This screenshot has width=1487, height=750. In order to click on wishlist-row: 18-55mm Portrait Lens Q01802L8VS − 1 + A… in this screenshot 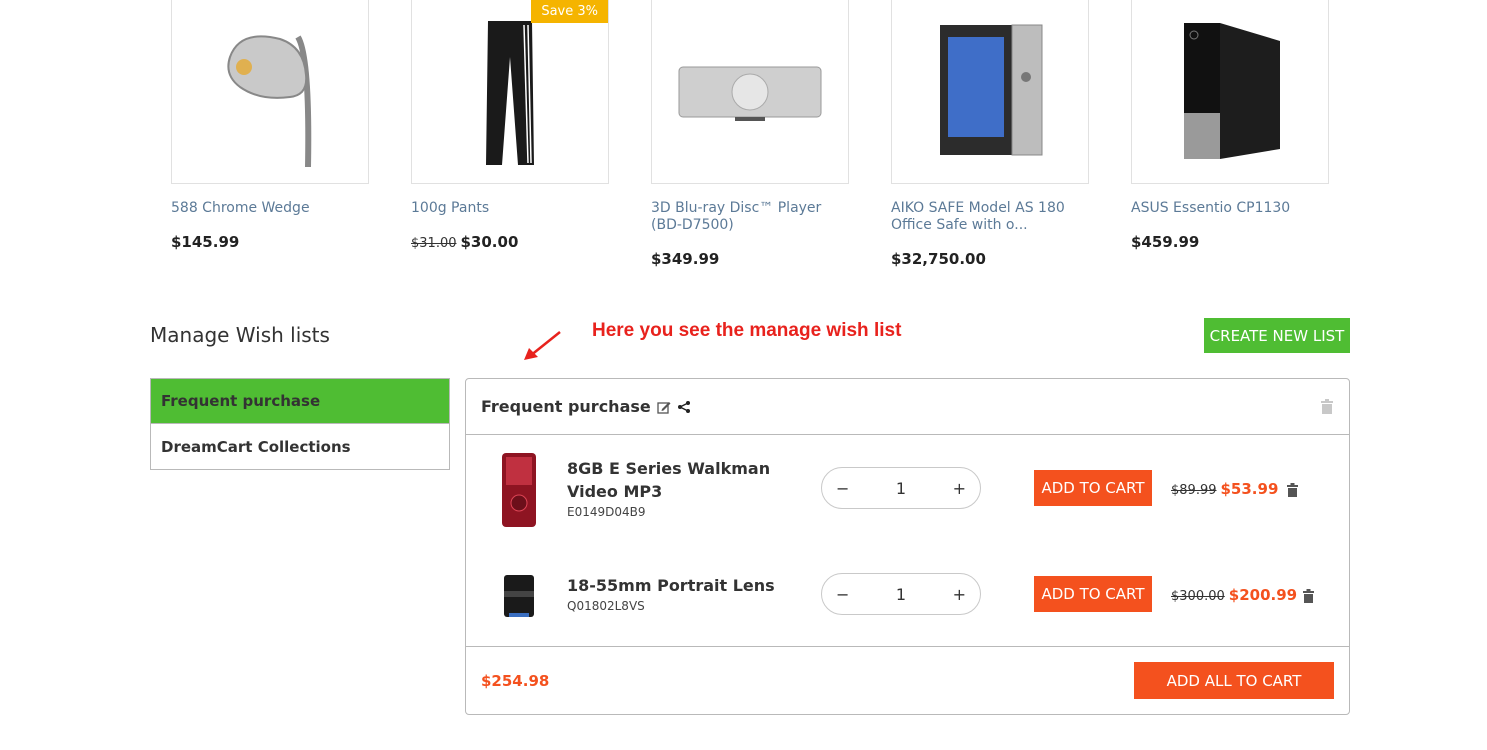, I will do `click(907, 596)`.